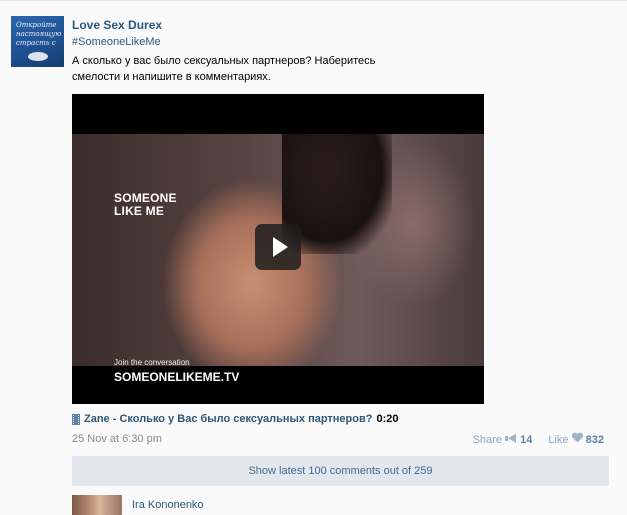  I want to click on like-count: 832, so click(594, 440).